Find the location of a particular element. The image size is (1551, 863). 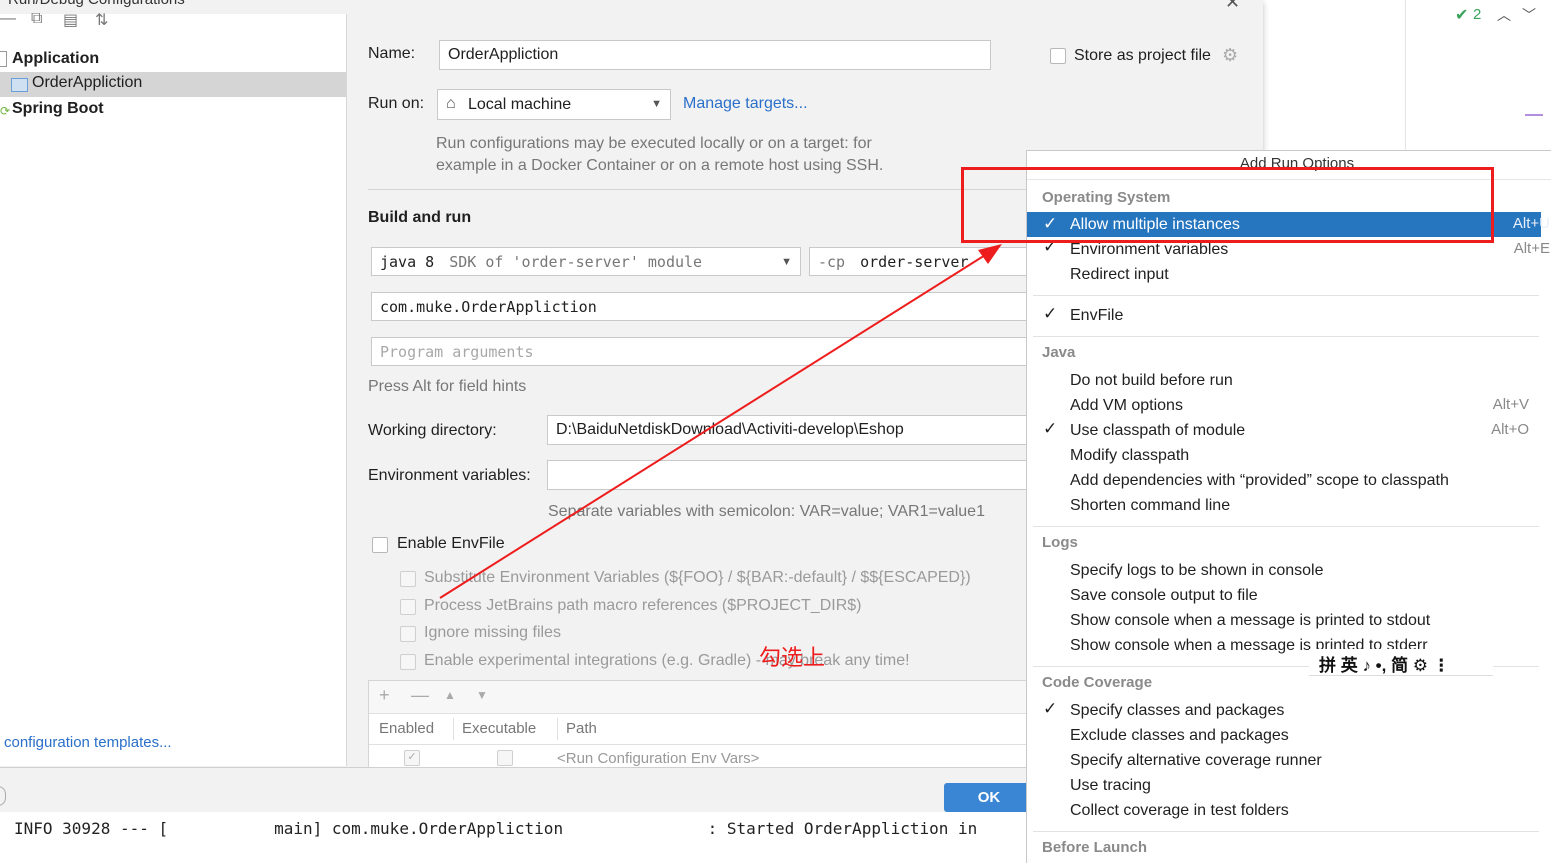

ignore-missing-checkbox is located at coordinates (408, 634).